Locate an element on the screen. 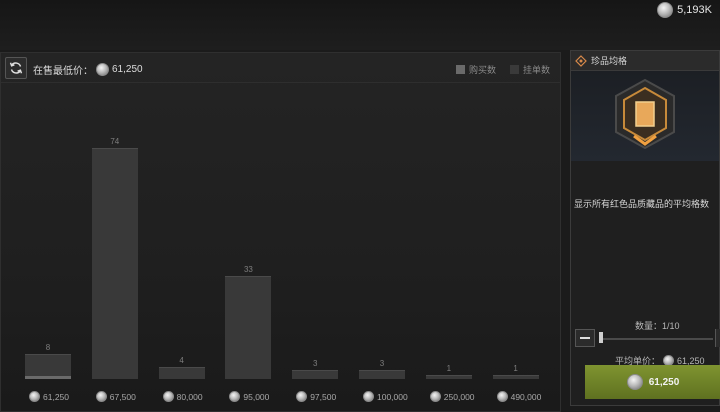  quantity-slider is located at coordinates (657, 339).